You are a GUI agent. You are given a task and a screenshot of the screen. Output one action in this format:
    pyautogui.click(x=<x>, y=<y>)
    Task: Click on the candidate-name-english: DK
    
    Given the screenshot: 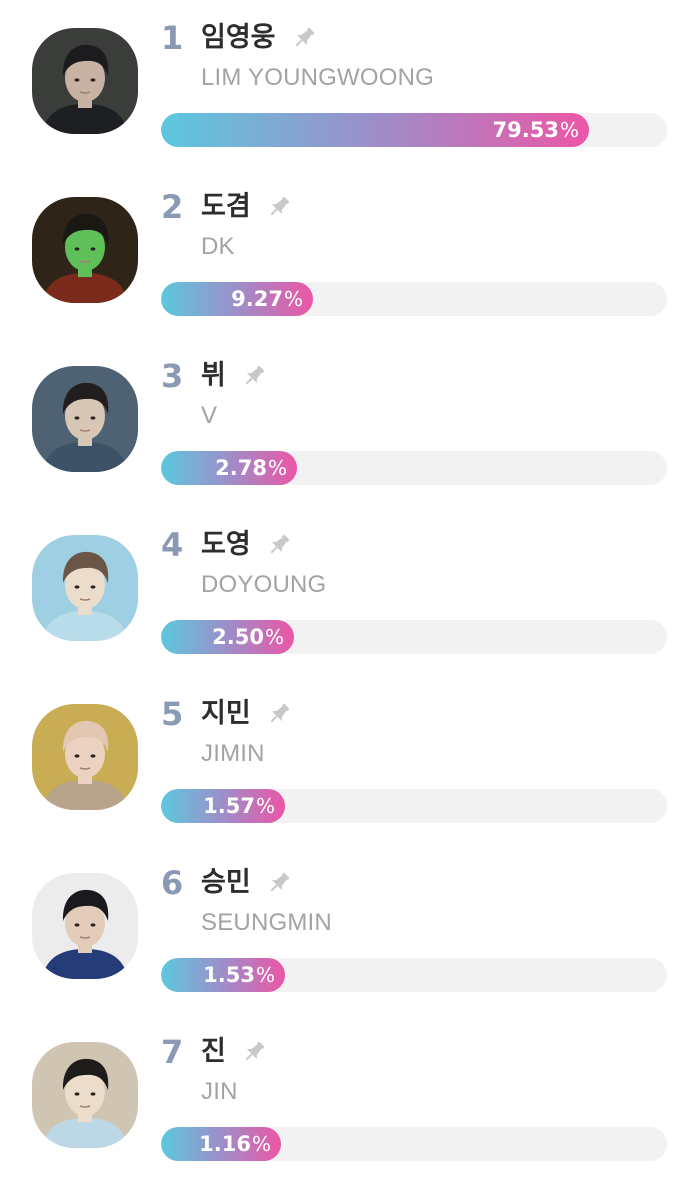 What is the action you would take?
    pyautogui.click(x=218, y=246)
    